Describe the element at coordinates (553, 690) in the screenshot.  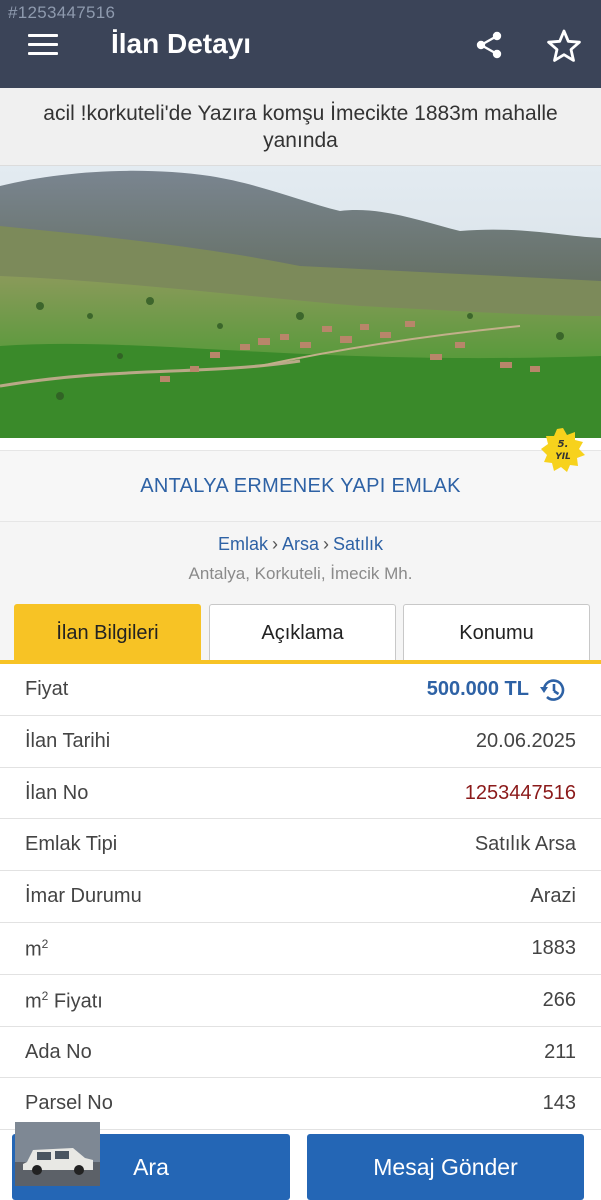
I see `price-history-icon` at that location.